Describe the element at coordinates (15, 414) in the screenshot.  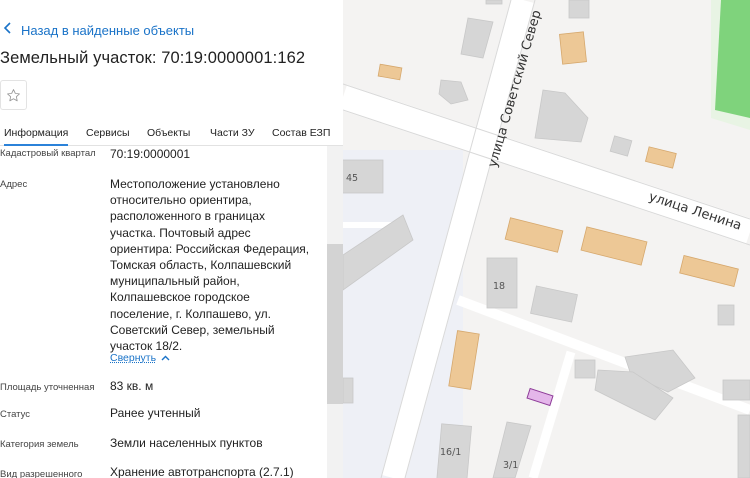
I see `status-label: Статус` at that location.